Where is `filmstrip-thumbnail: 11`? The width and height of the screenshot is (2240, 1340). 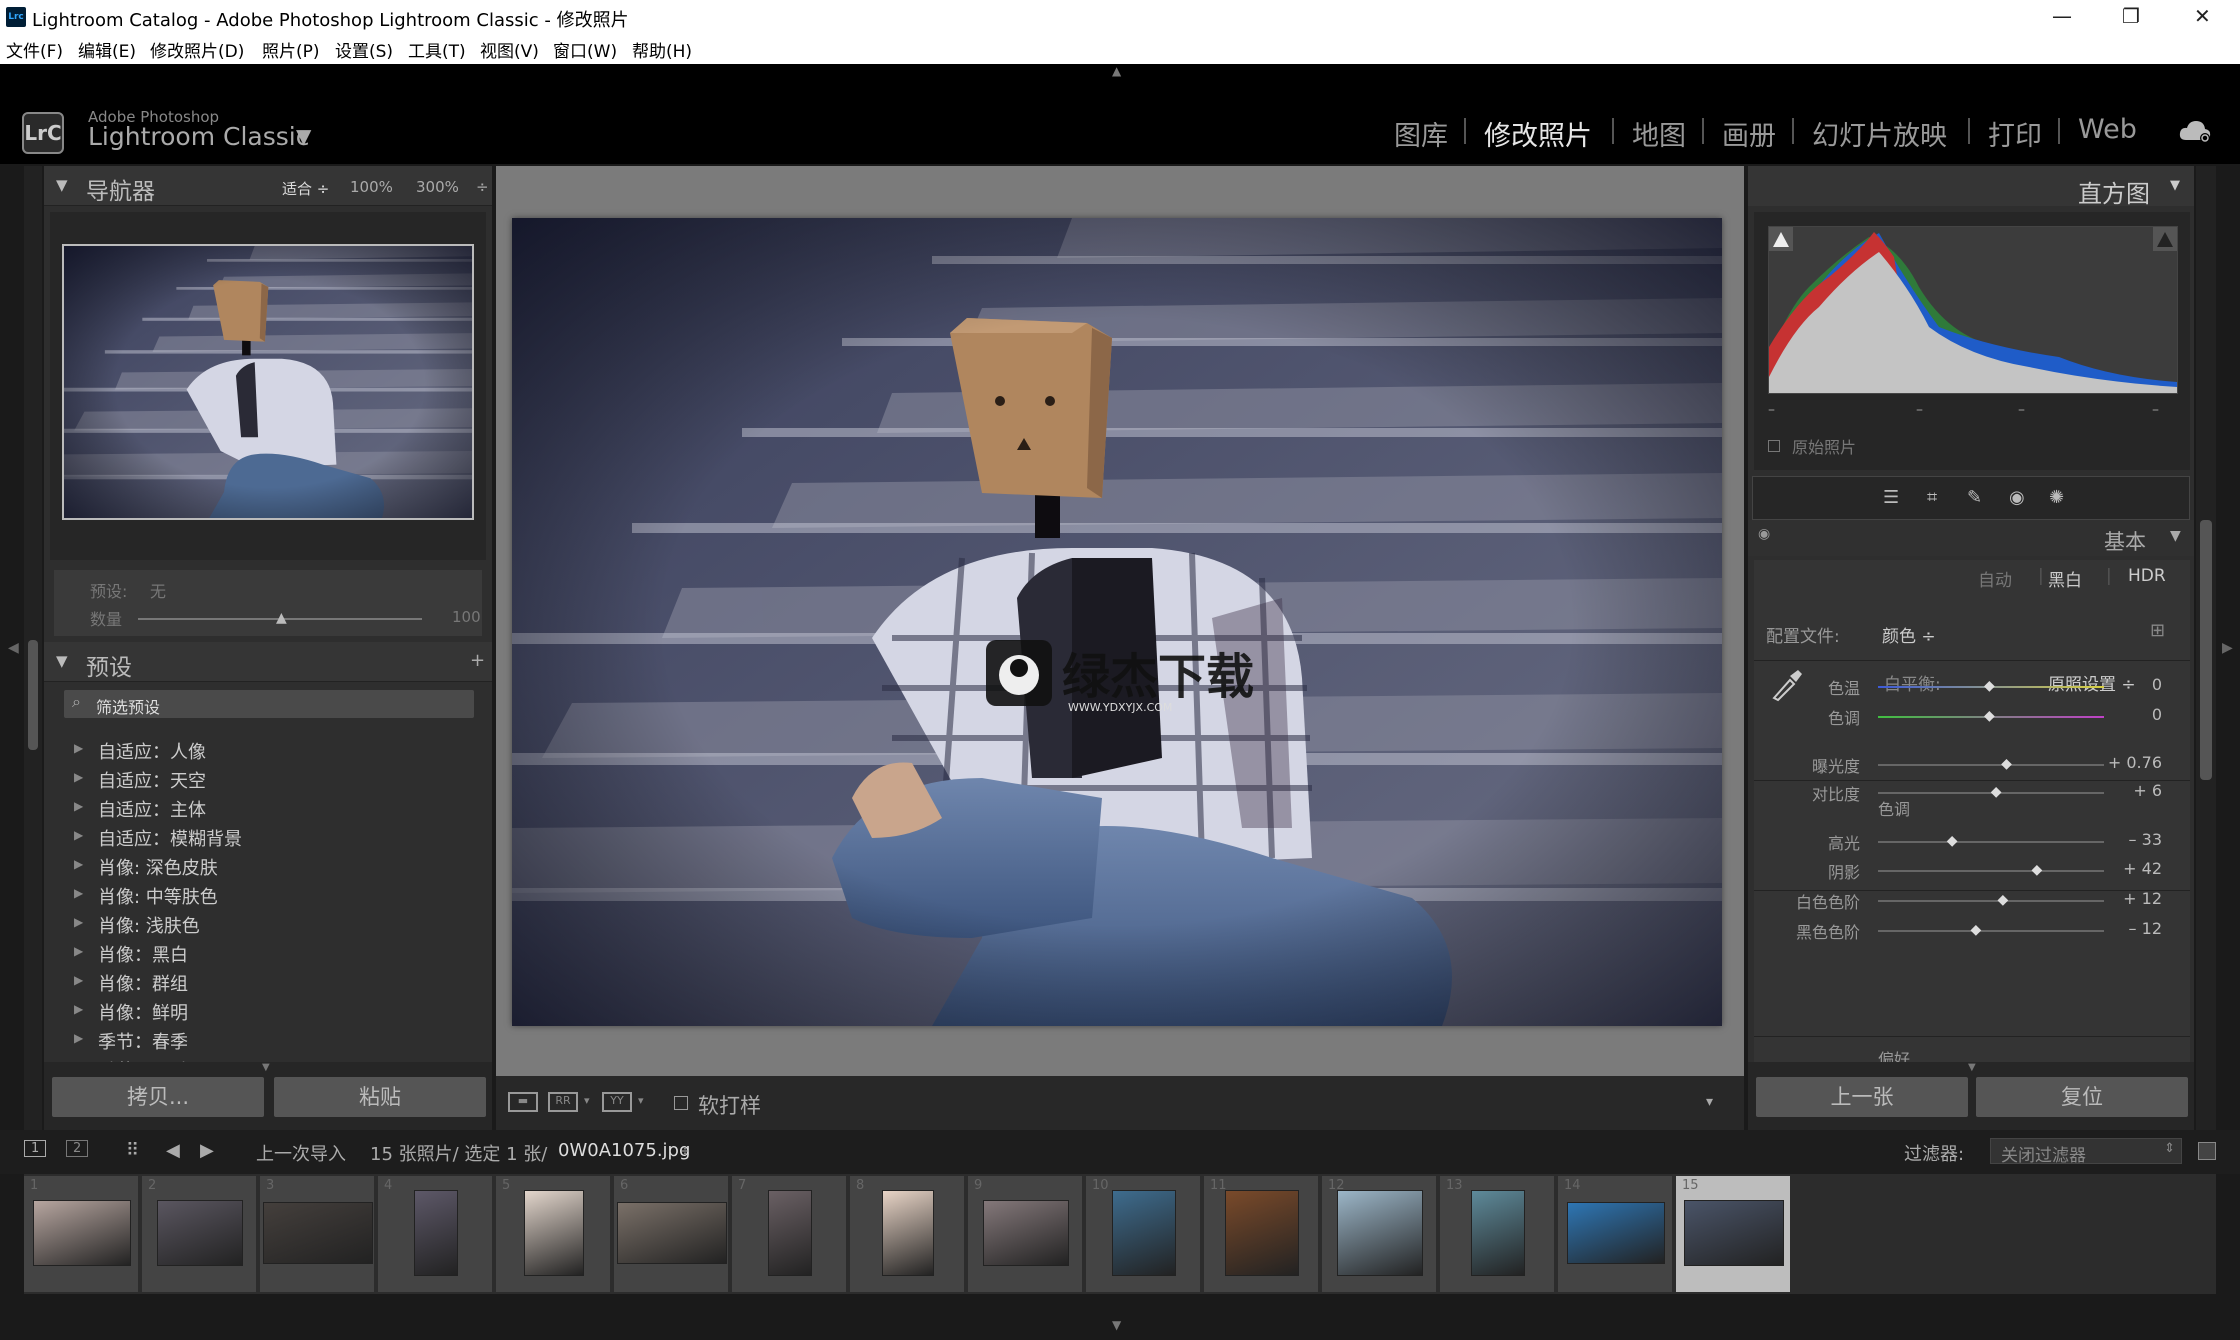
filmstrip-thumbnail: 11 is located at coordinates (1262, 1234).